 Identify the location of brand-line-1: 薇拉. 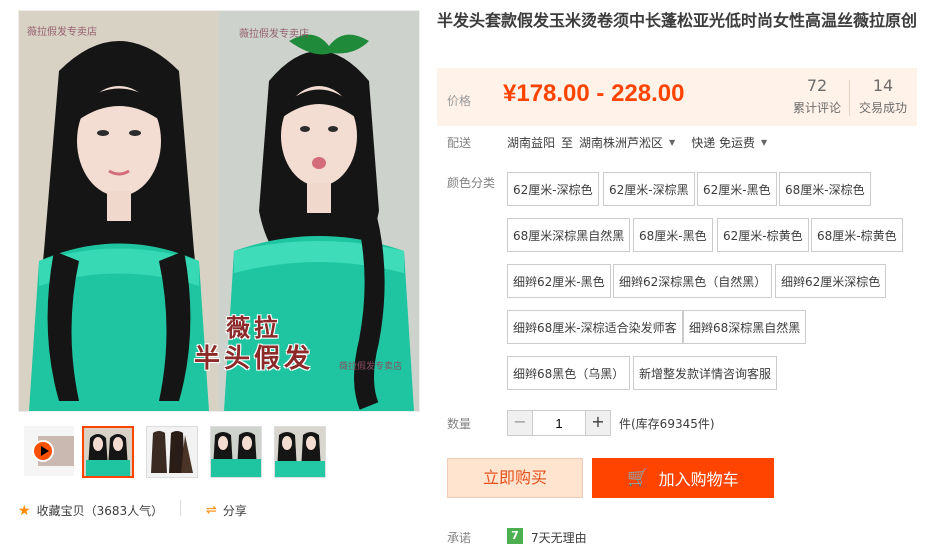
(254, 327).